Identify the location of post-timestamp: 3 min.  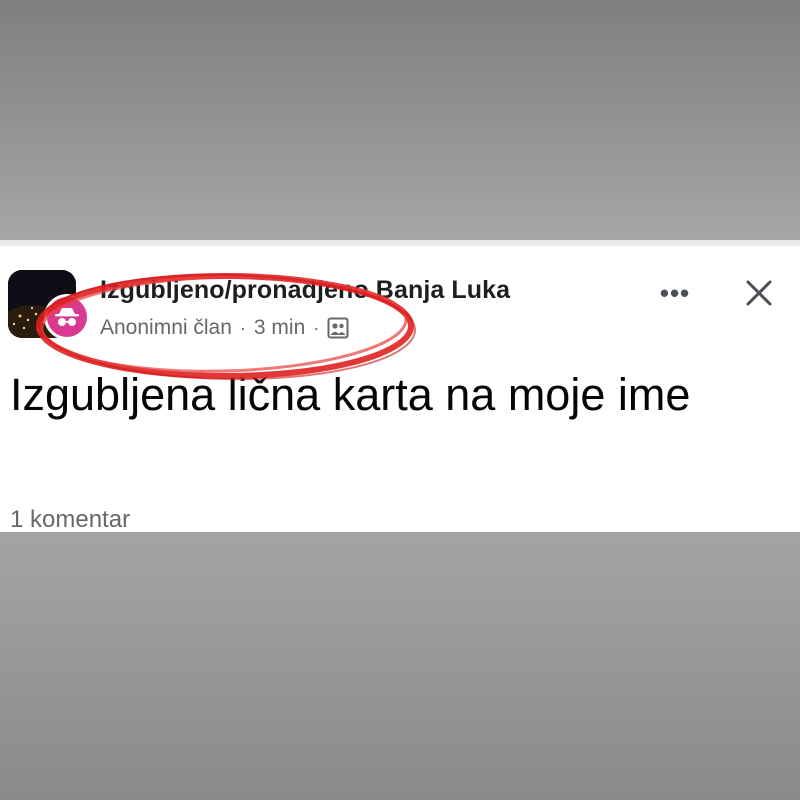
(279, 328).